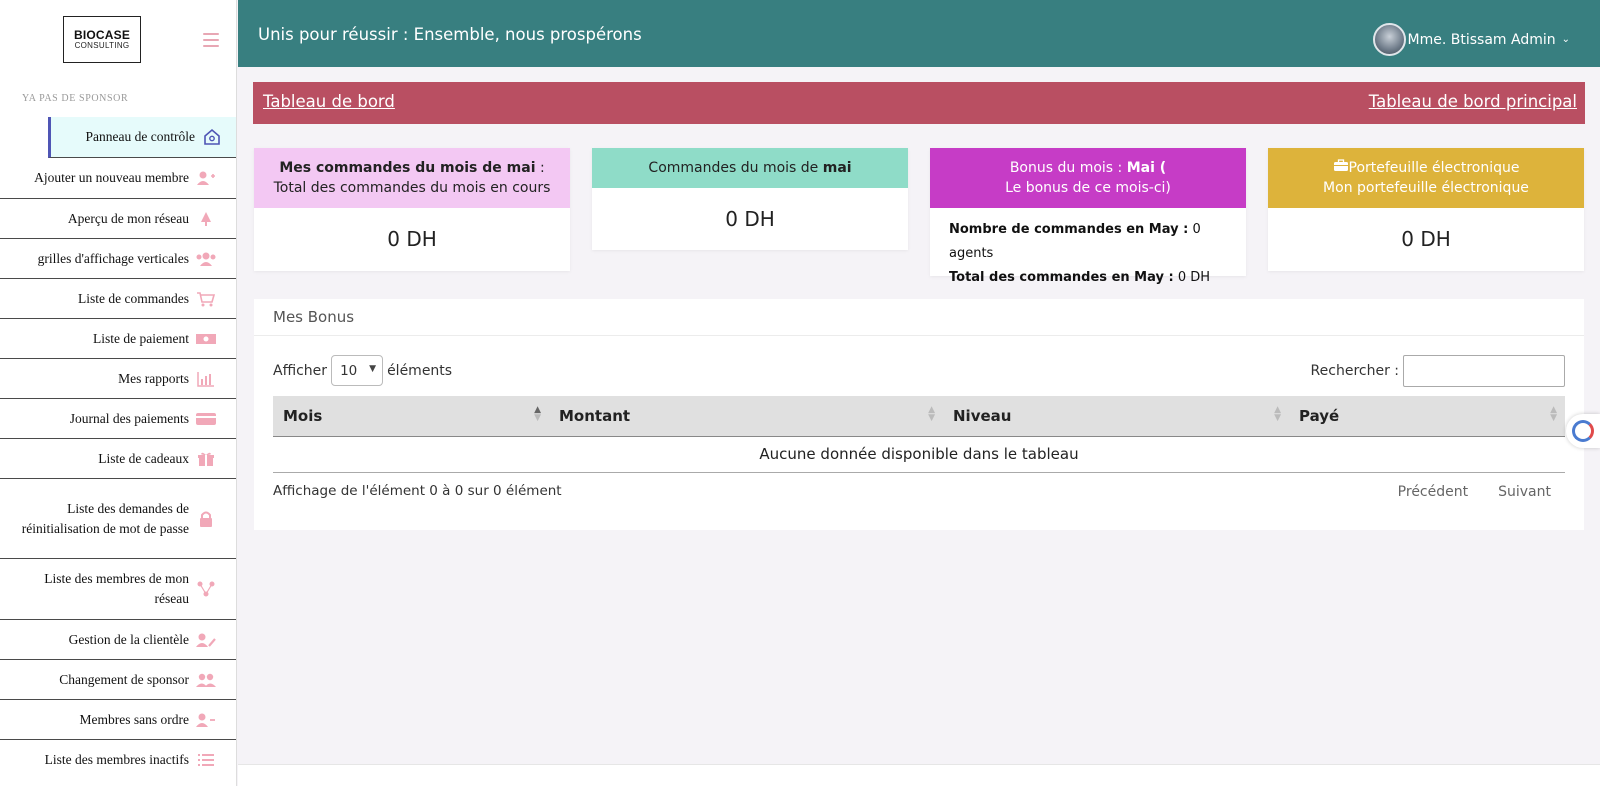 The height and width of the screenshot is (786, 1600). I want to click on show-suffix: éléments, so click(420, 370).